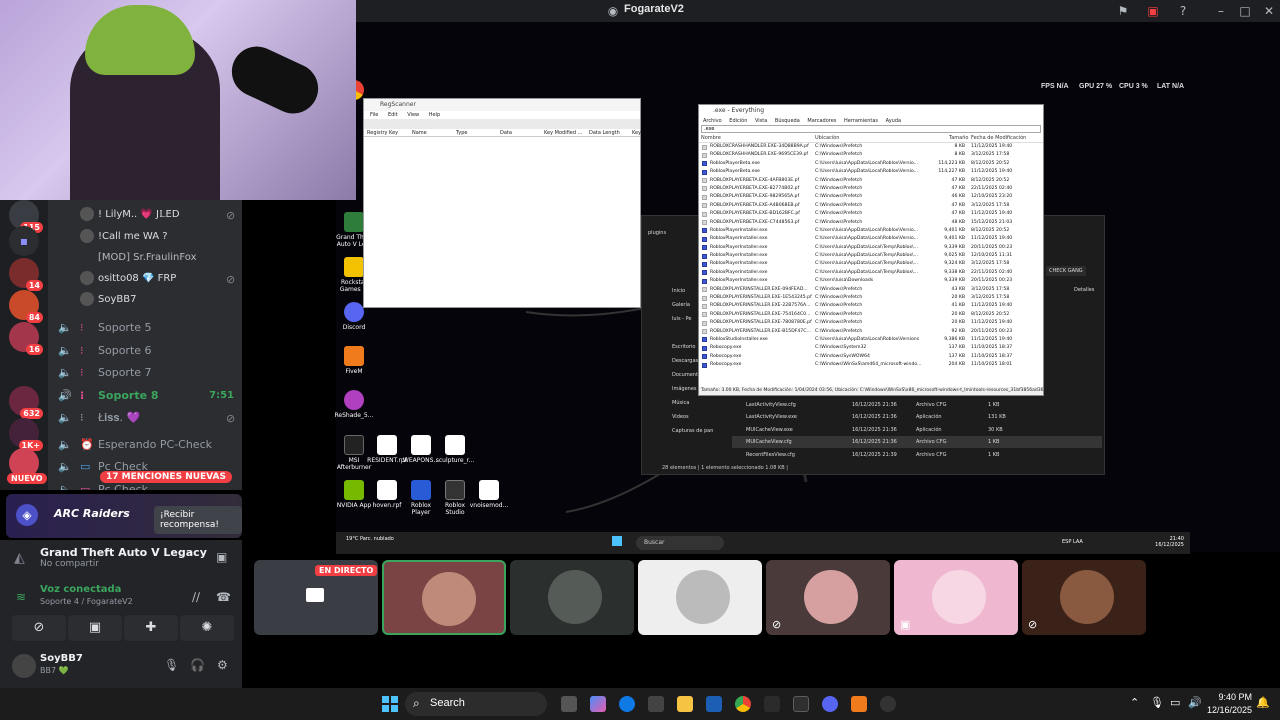  Describe the element at coordinates (598, 704) in the screenshot. I see `copilot-icon` at that location.